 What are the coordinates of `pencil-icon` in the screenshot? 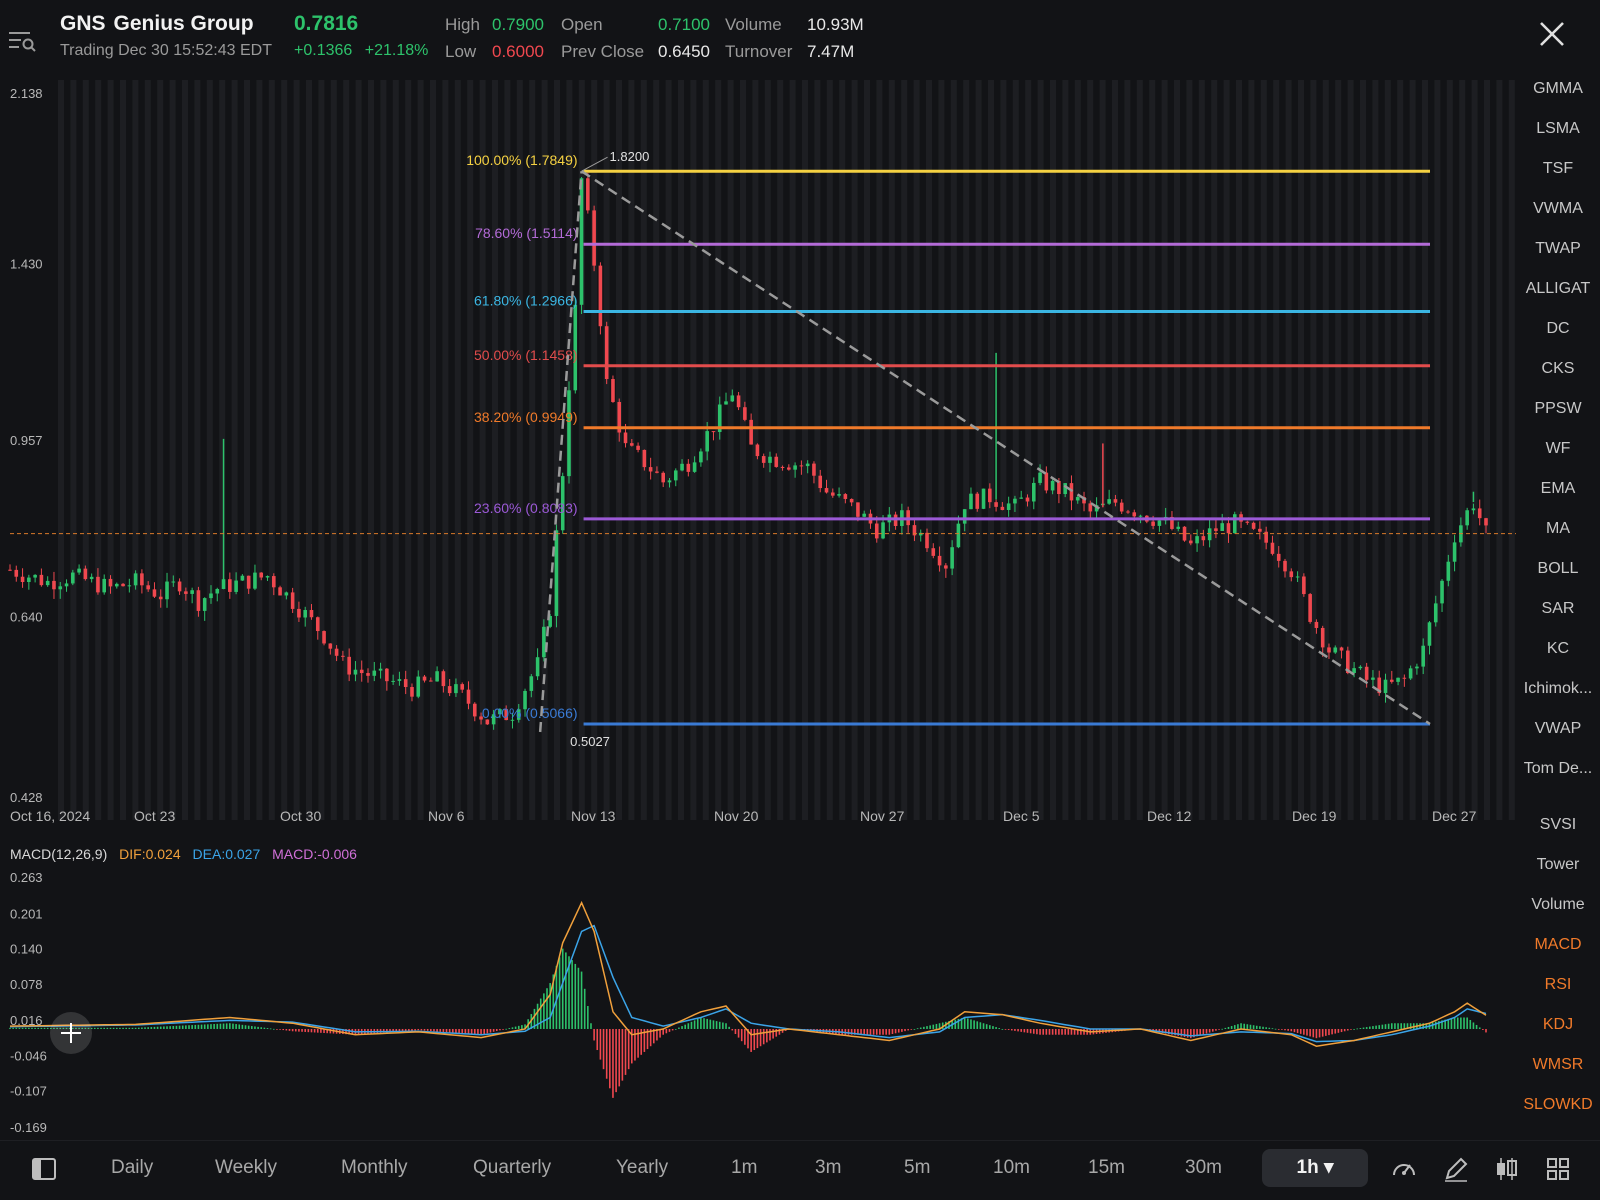 It's located at (1456, 1169).